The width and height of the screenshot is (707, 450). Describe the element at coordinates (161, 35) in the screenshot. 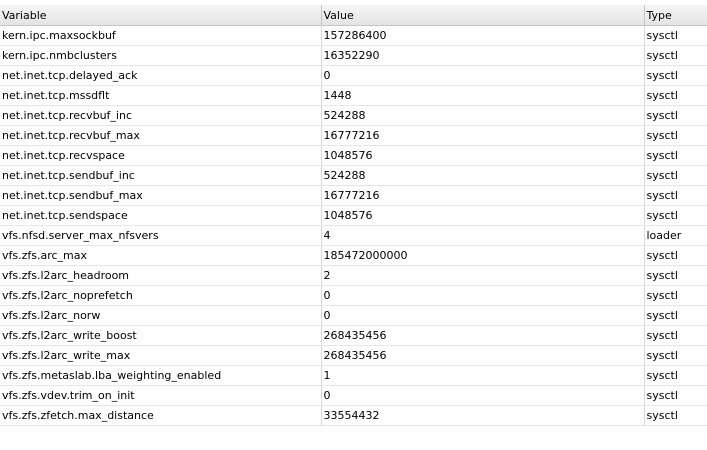

I see `variable-cell: kern.ipc.maxsockbuf` at that location.